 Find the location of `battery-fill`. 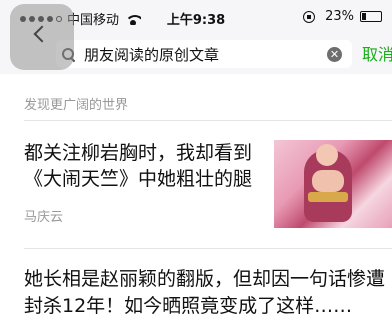

battery-fill is located at coordinates (364, 16).